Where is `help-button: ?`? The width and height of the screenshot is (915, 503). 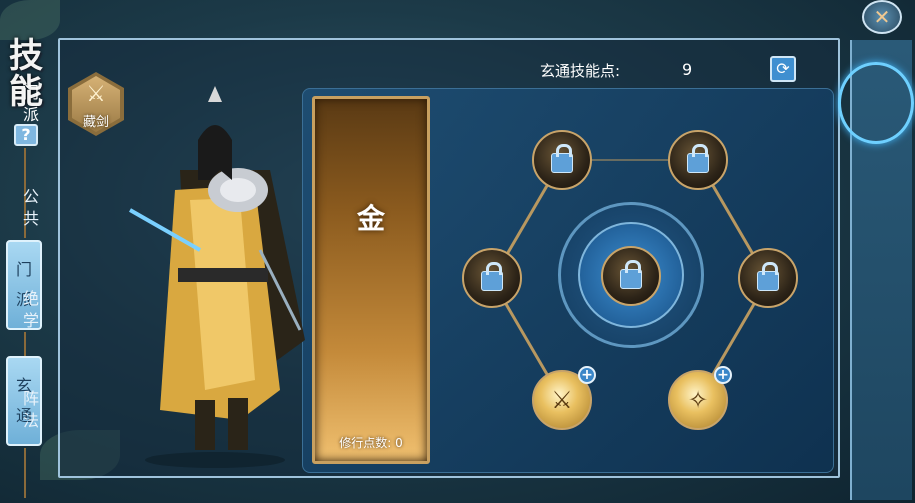 help-button: ? is located at coordinates (26, 135).